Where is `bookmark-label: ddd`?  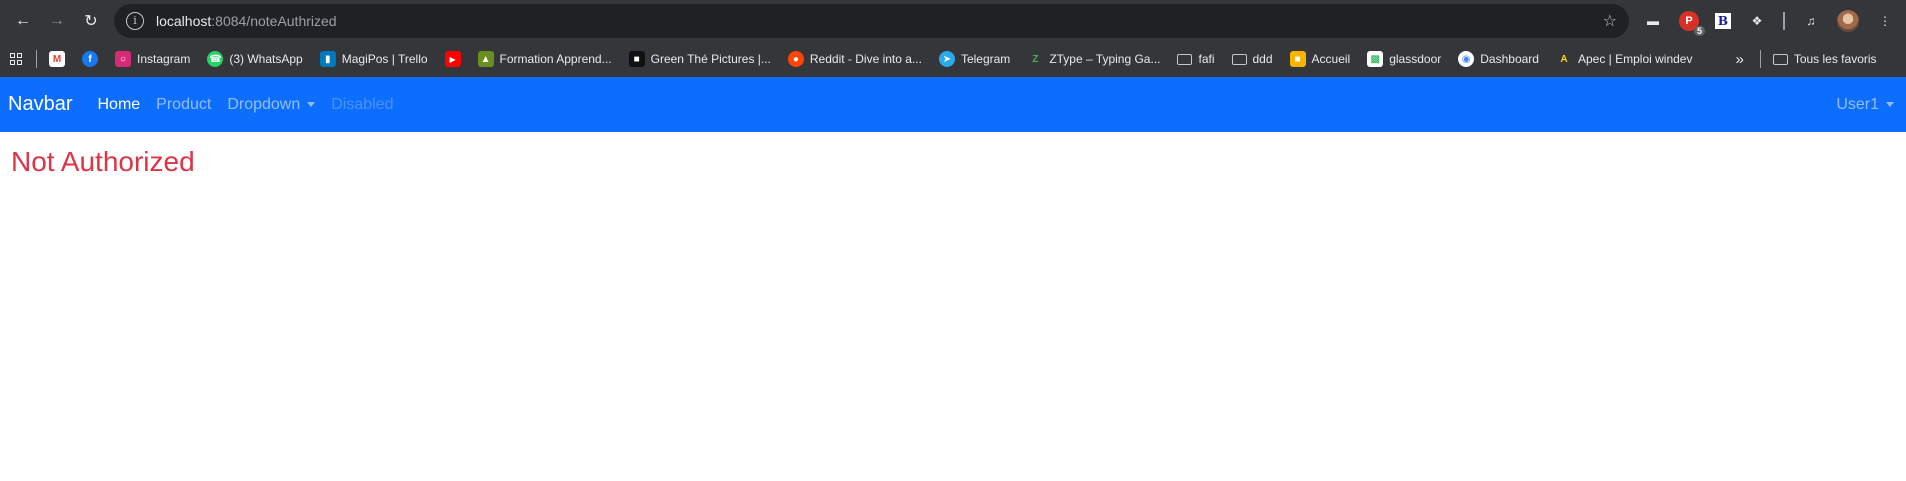
bookmark-label: ddd is located at coordinates (1262, 59).